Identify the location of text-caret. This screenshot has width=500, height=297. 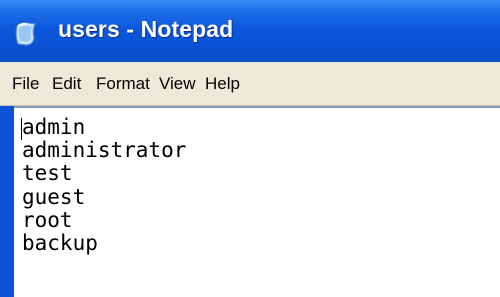
(21, 129).